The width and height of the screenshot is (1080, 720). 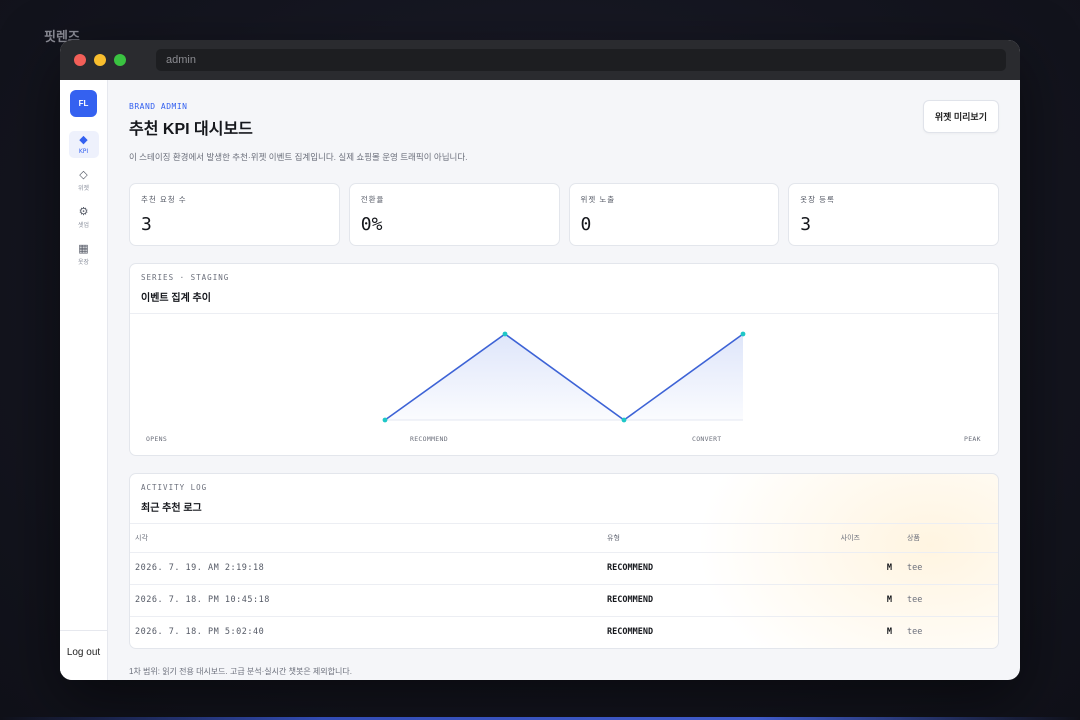 I want to click on column-header-product: 상품, so click(x=950, y=538).